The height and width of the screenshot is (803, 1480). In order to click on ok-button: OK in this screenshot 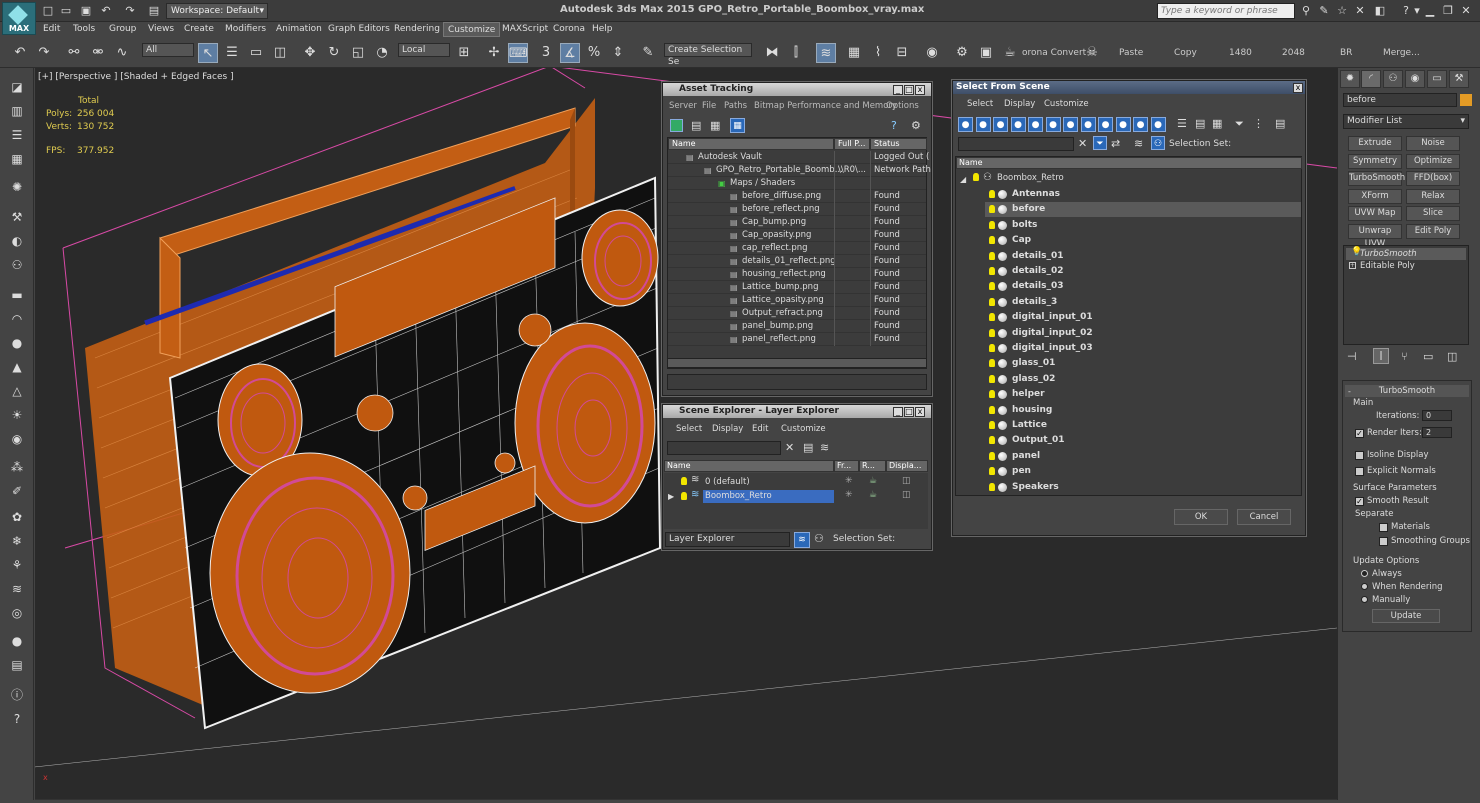, I will do `click(1201, 517)`.